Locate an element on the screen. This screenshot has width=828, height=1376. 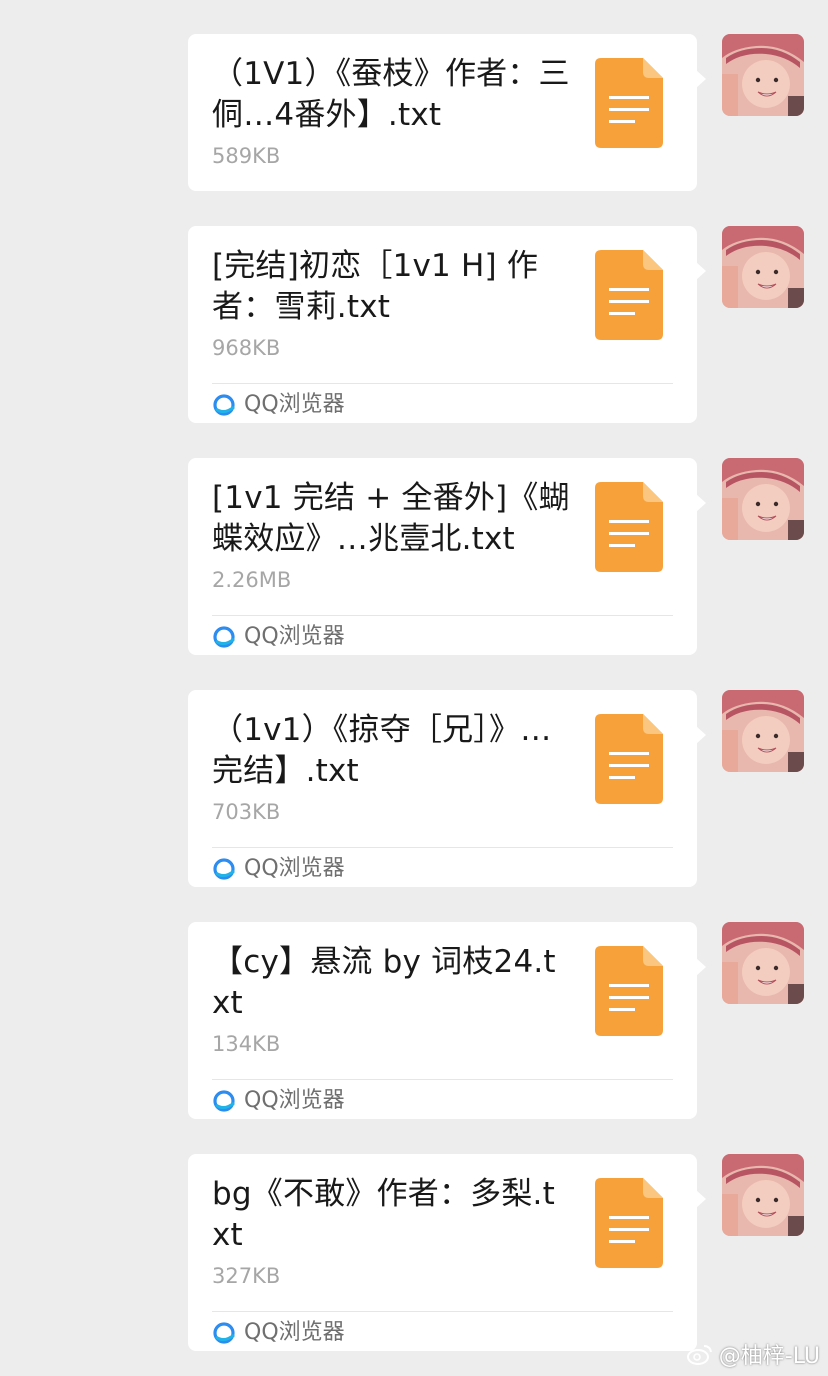
file-name: [1v1 完结 + 全番外]《蝴蝶效应》…兆壹北.txt is located at coordinates (391, 518).